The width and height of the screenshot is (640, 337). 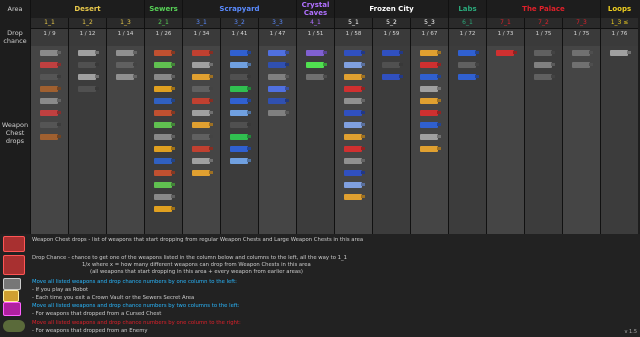 I want to click on area-header: Sewers, so click(x=163, y=9).